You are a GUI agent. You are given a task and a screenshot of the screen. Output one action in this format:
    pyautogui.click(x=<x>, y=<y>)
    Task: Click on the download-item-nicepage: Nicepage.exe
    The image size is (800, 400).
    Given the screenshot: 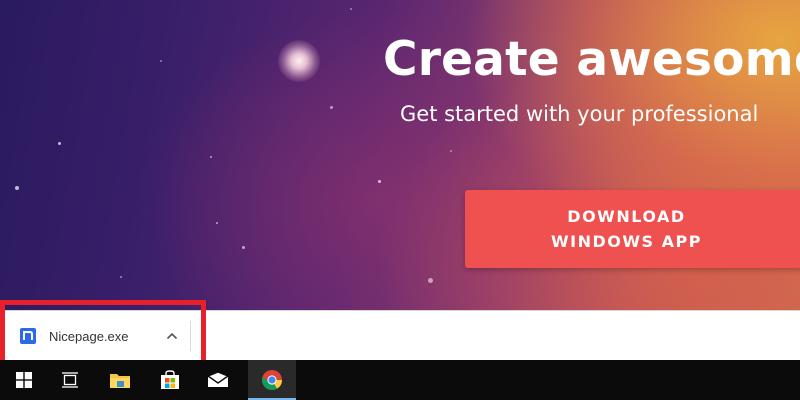 What is the action you would take?
    pyautogui.click(x=101, y=336)
    